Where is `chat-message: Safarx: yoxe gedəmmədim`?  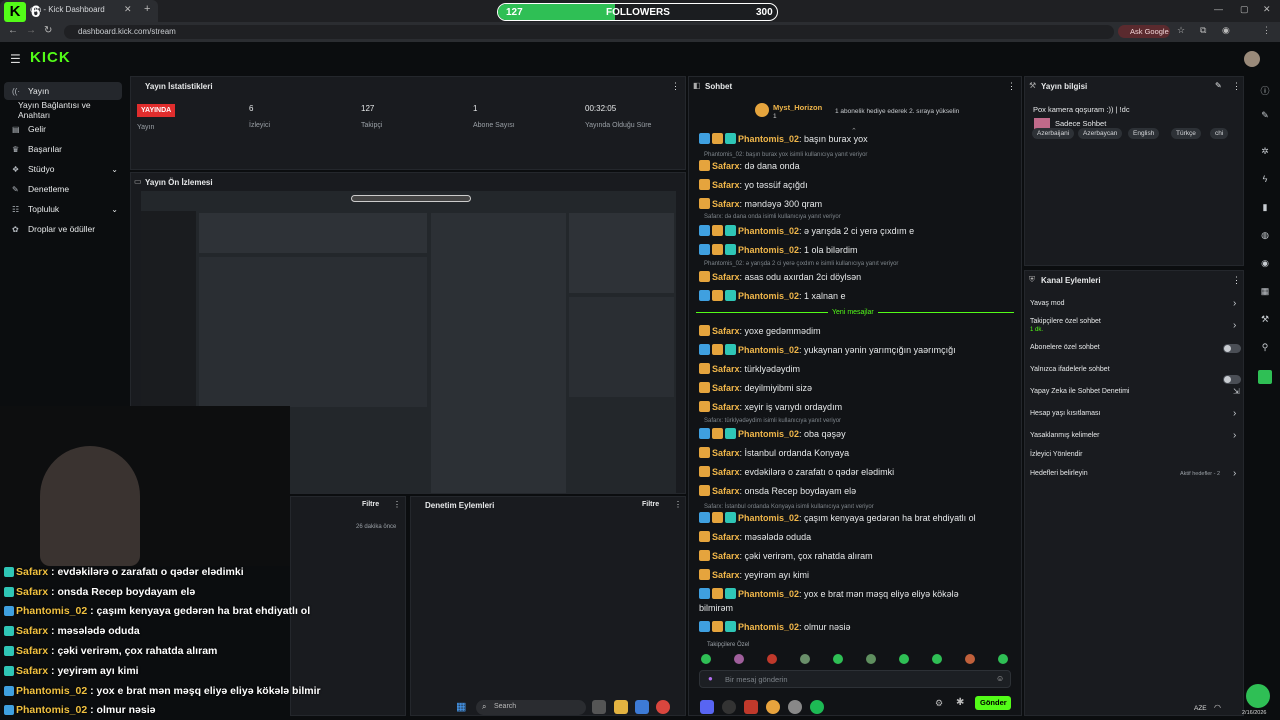 chat-message: Safarx: yoxe gedəmmədim is located at coordinates (858, 331).